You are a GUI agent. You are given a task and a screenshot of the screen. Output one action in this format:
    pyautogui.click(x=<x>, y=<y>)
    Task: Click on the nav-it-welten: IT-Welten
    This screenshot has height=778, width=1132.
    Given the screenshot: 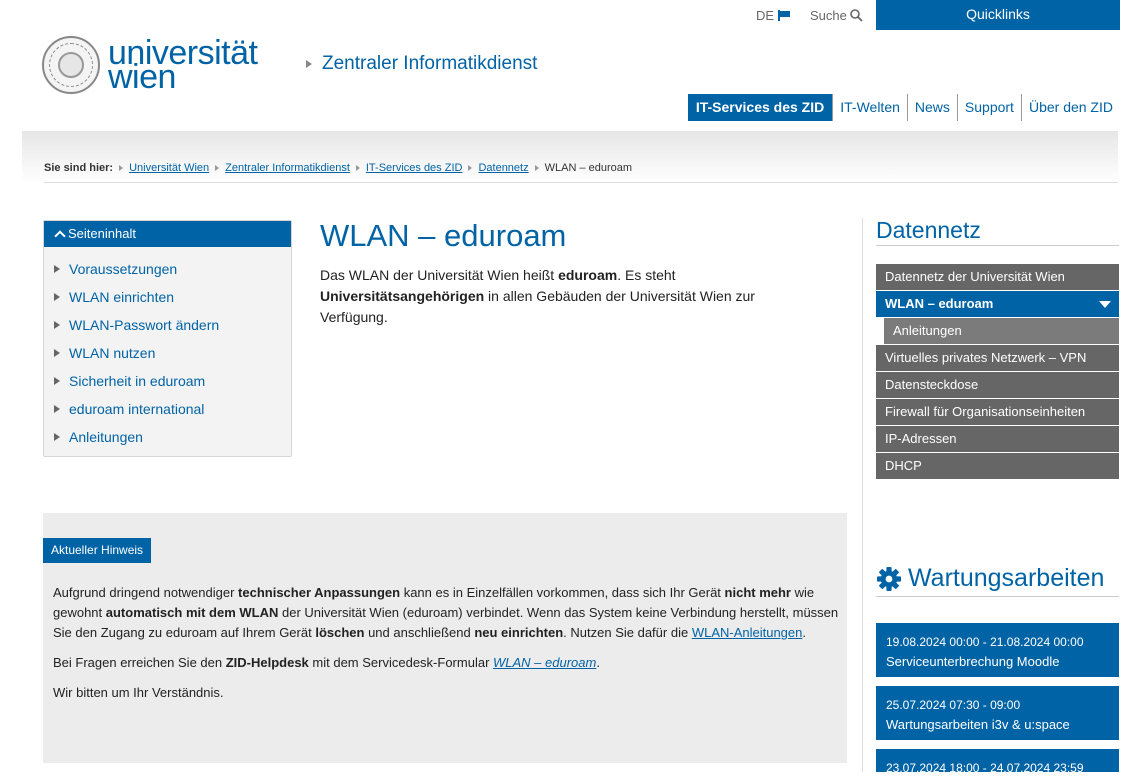 What is the action you would take?
    pyautogui.click(x=869, y=107)
    